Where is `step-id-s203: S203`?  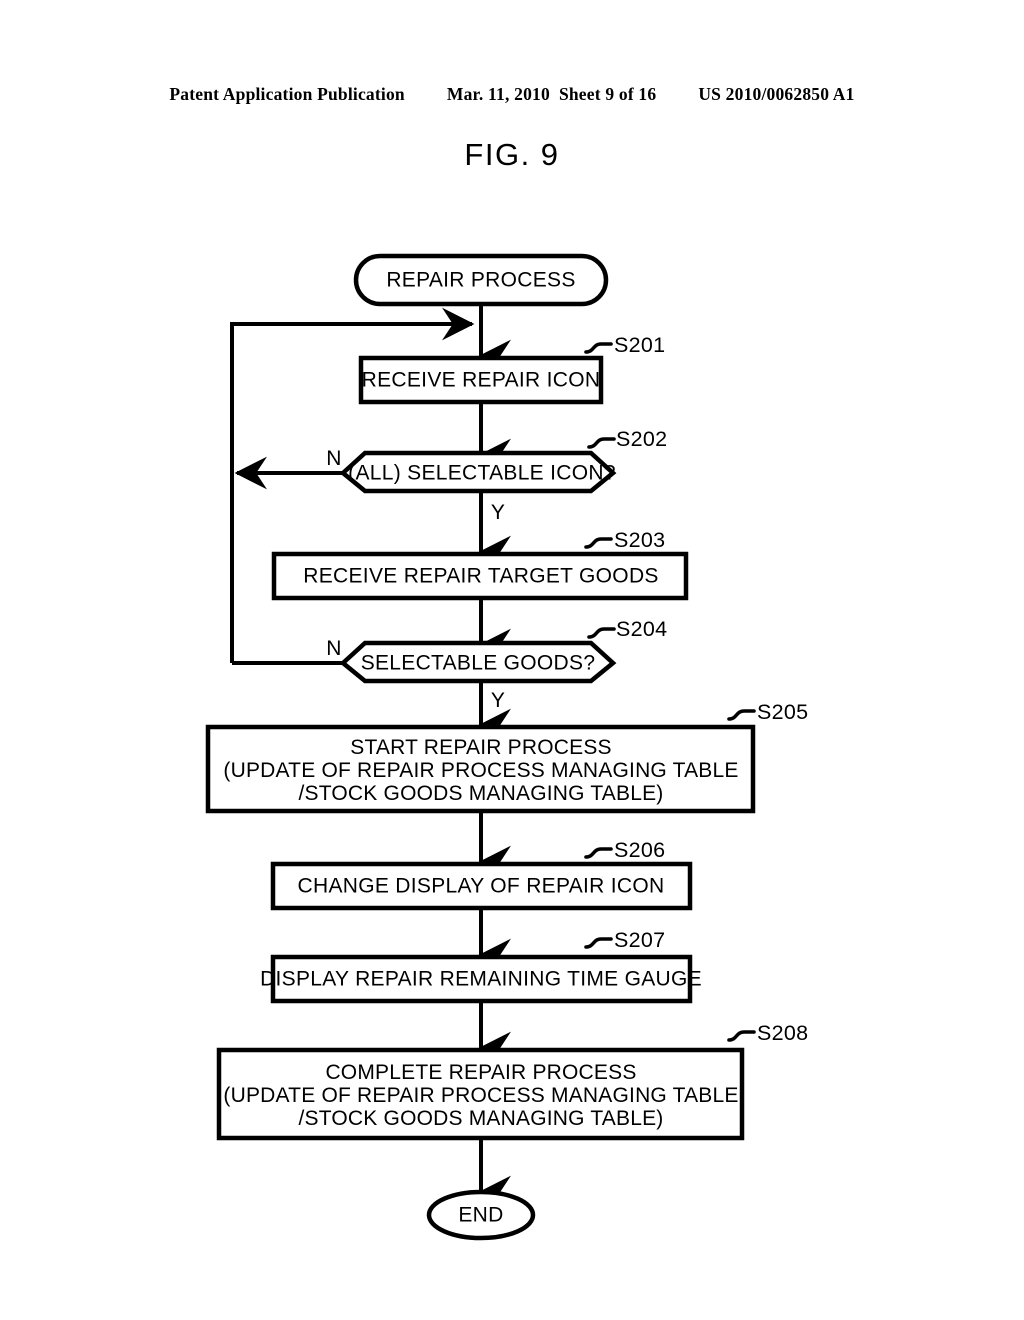 step-id-s203: S203 is located at coordinates (639, 540).